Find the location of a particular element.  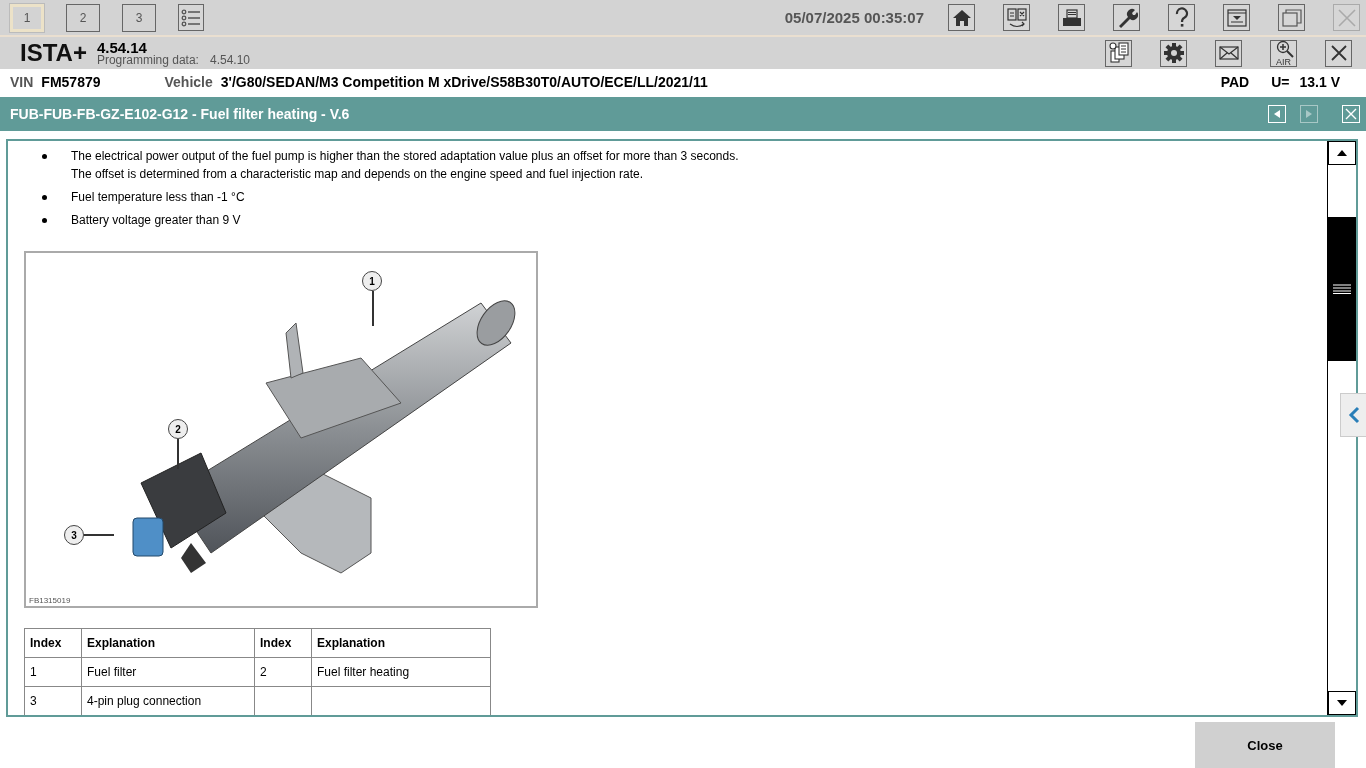

right-triangle-icon is located at coordinates (1309, 114).